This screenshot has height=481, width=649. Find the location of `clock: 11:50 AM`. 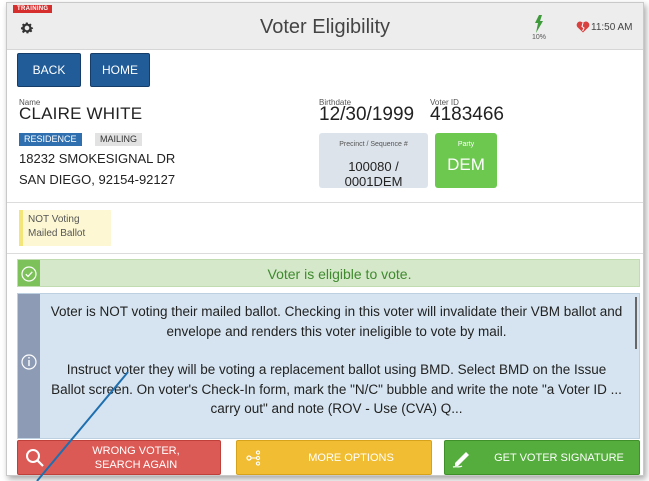

clock: 11:50 AM is located at coordinates (612, 27).